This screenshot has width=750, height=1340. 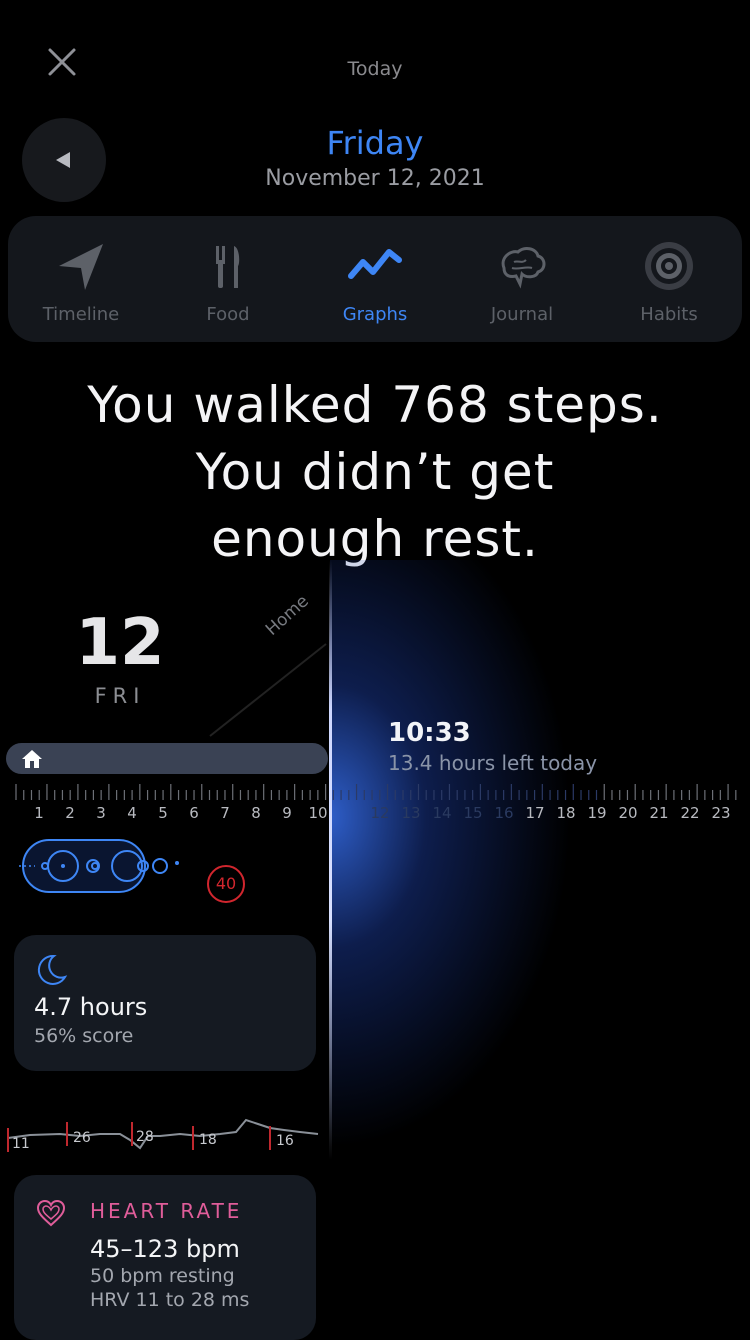 What do you see at coordinates (167, 758) in the screenshot?
I see `home-location-bar` at bounding box center [167, 758].